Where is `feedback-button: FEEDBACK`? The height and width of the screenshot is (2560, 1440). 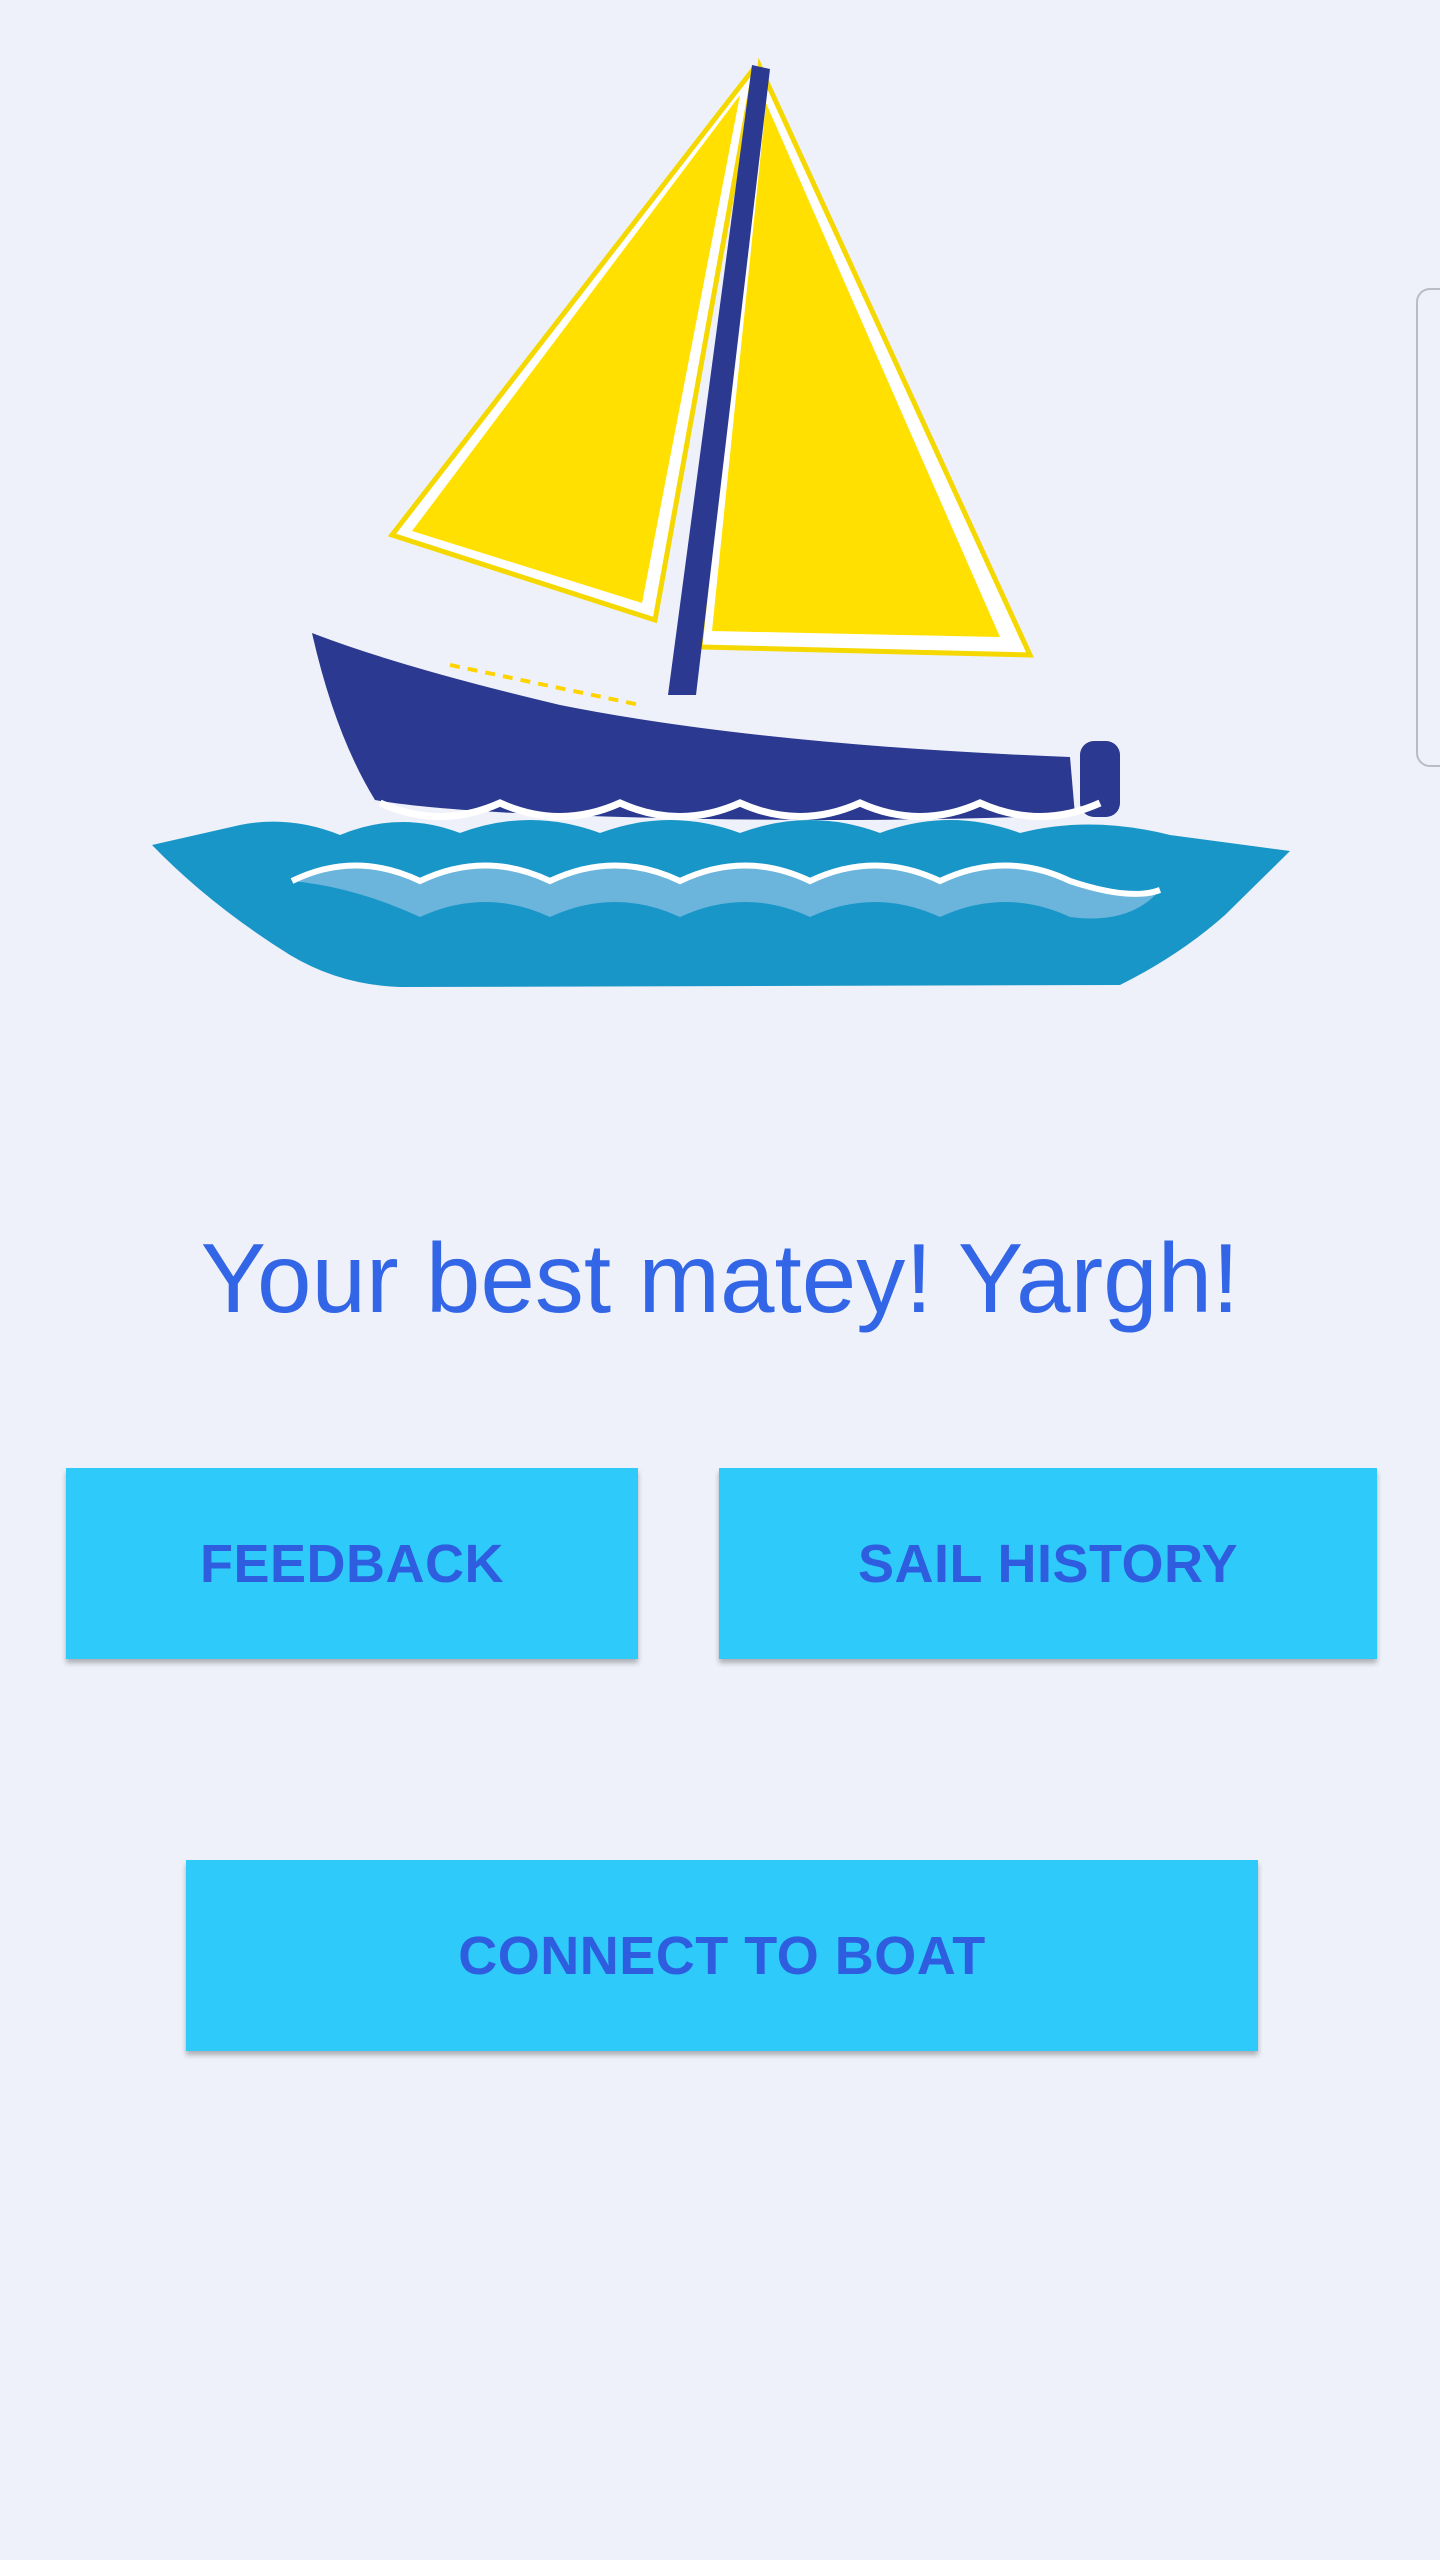
feedback-button: FEEDBACK is located at coordinates (352, 1563).